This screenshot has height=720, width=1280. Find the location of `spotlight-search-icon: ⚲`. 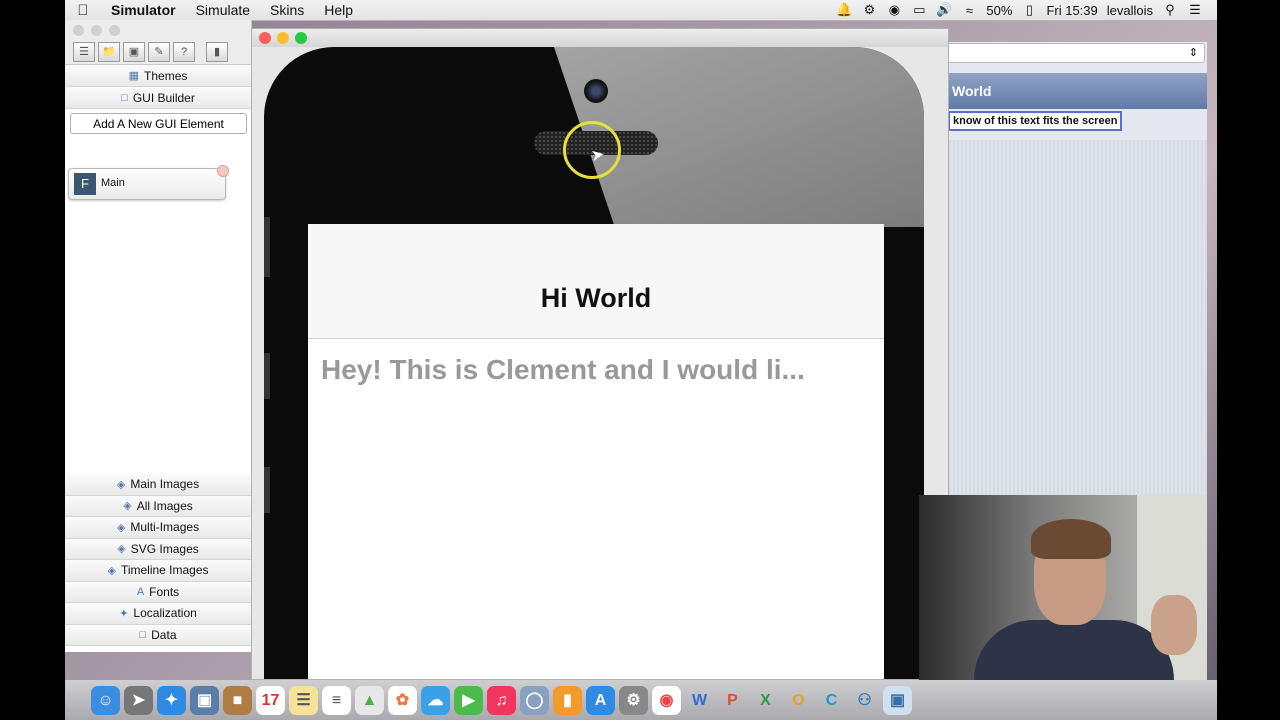

spotlight-search-icon: ⚲ is located at coordinates (1170, 10).